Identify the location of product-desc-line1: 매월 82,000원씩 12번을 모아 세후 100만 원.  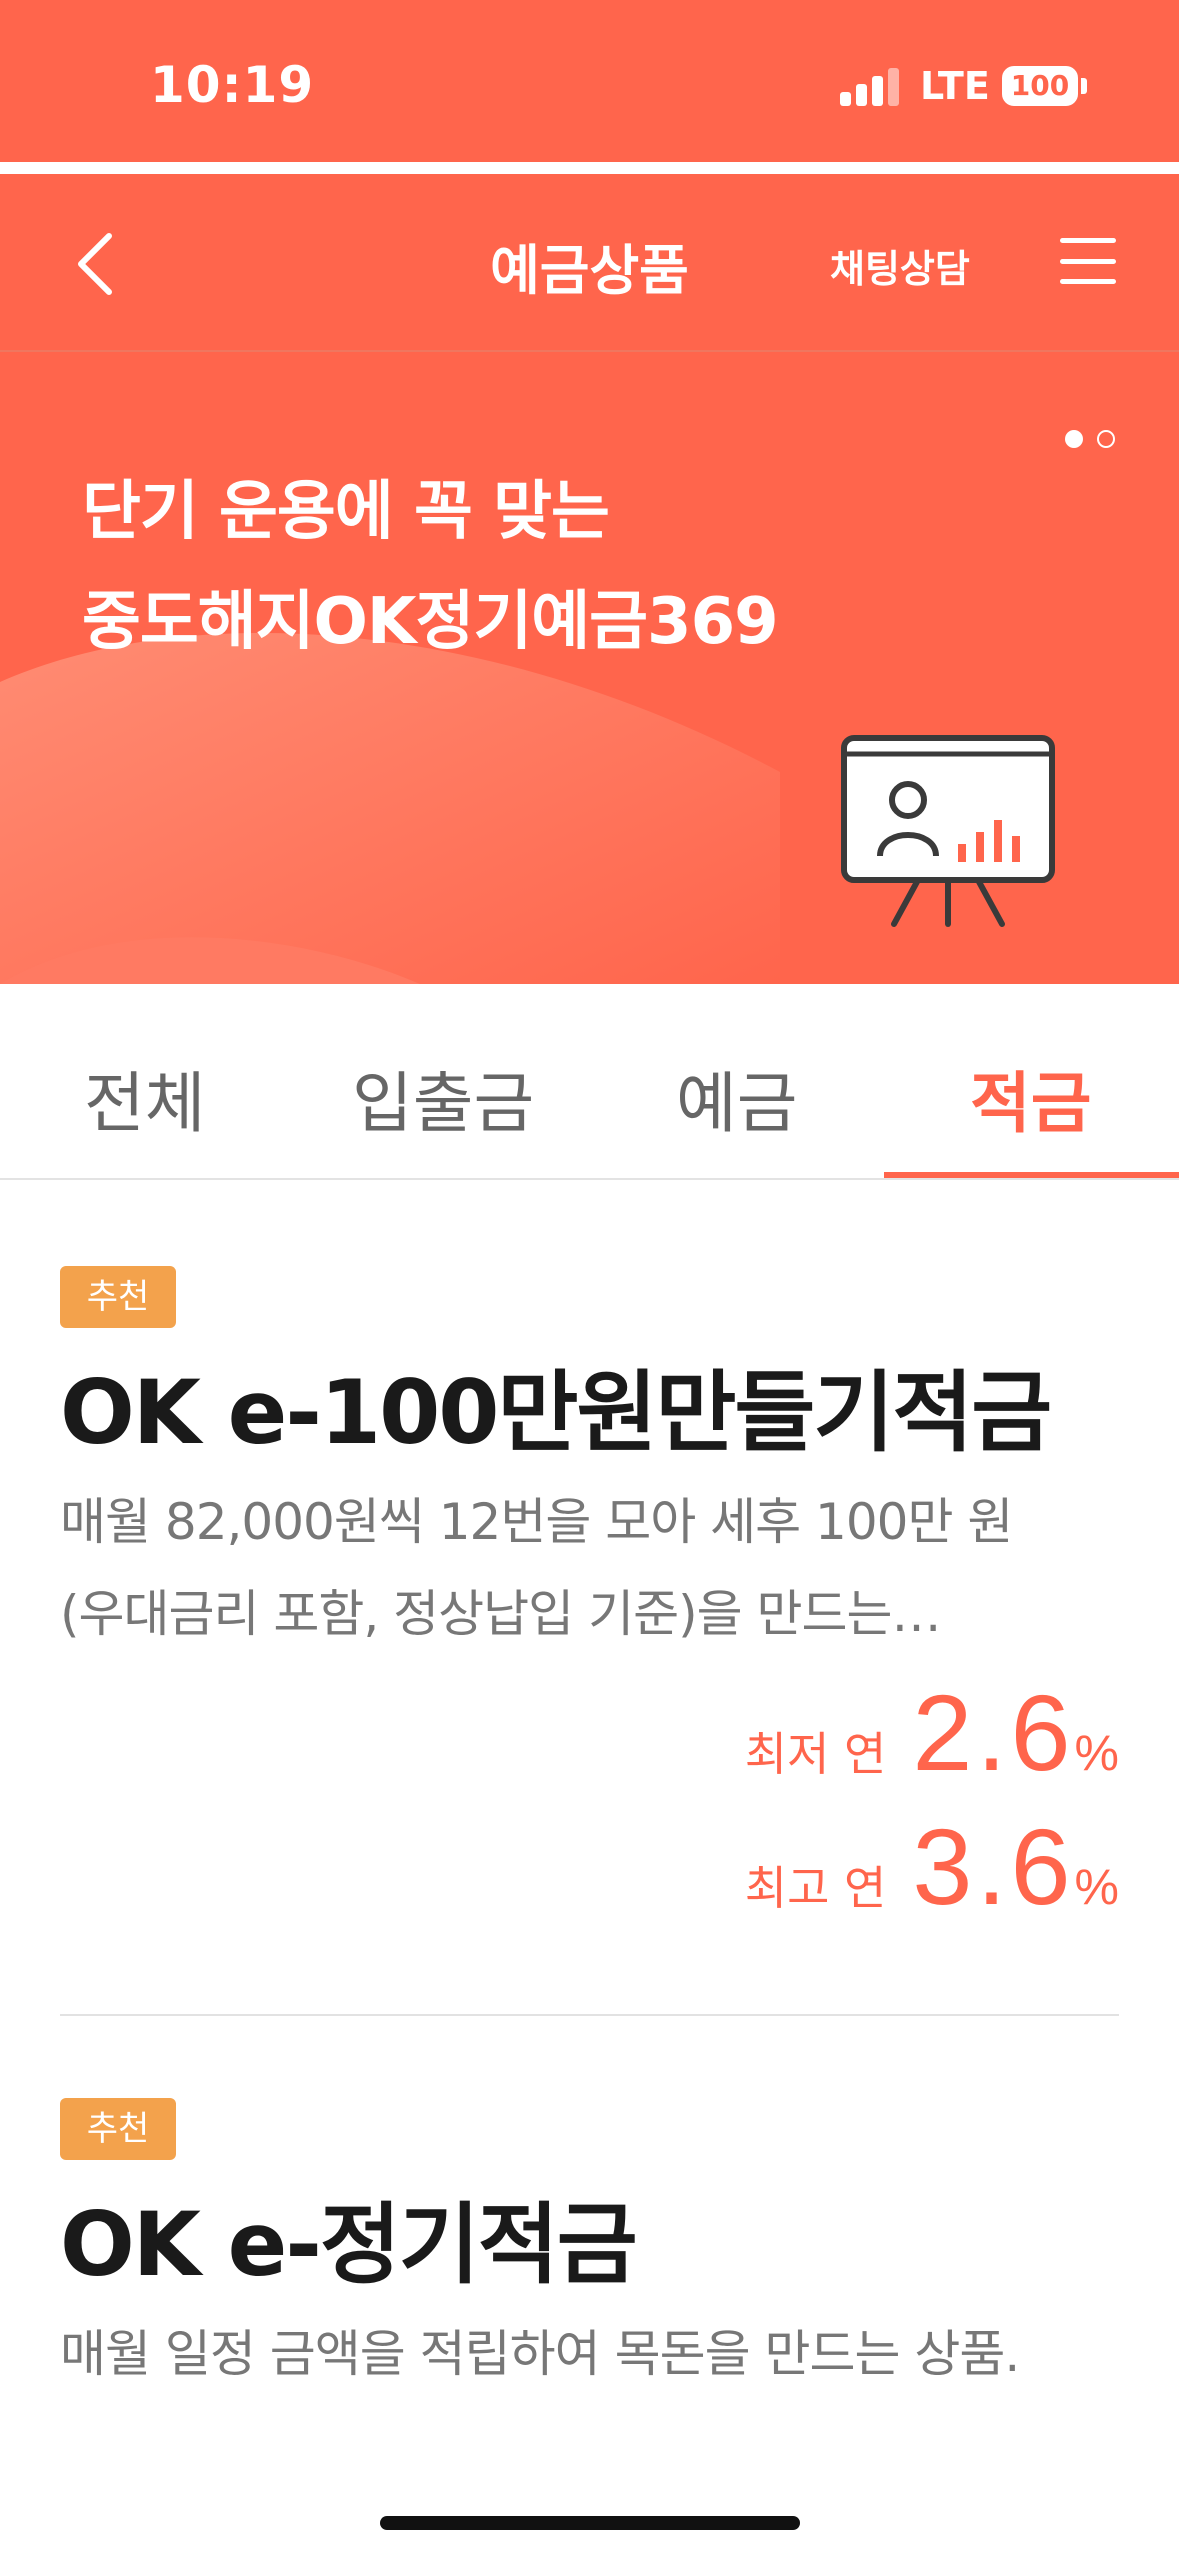
(536, 1522).